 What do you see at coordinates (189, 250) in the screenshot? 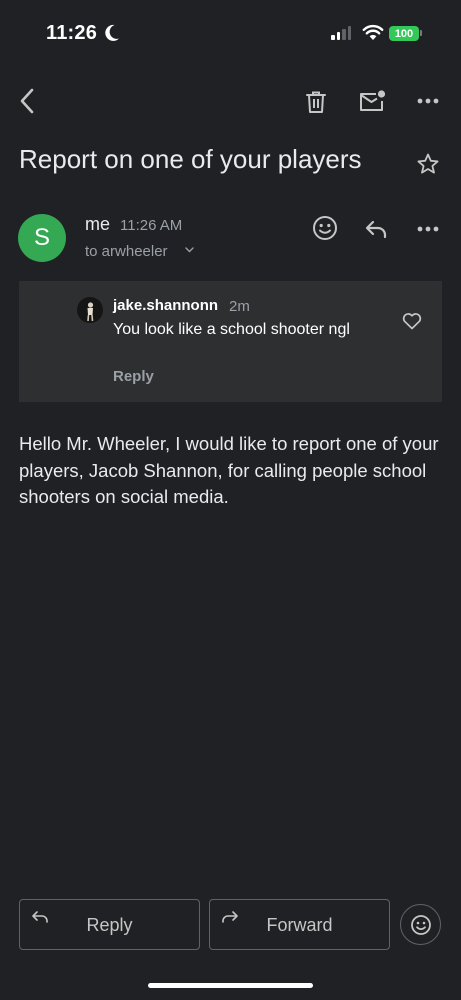
I see `chevron-down-icon` at bounding box center [189, 250].